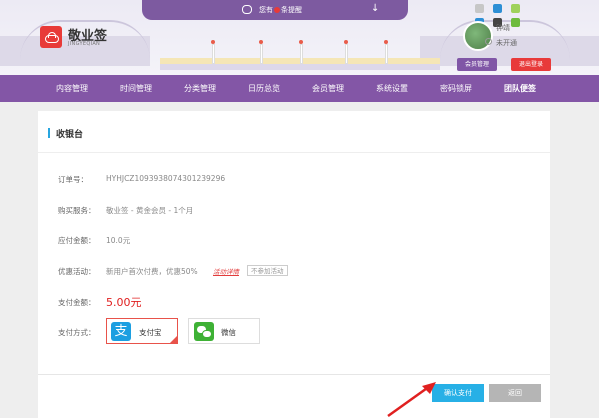  I want to click on nav-item-category: 分类管理, so click(200, 88).